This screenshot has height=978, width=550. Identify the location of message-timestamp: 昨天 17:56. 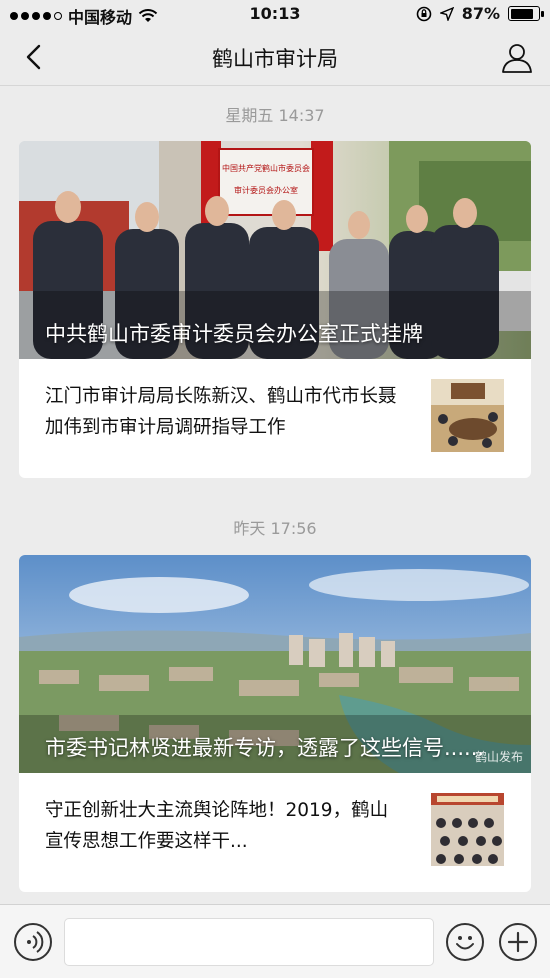
(275, 528).